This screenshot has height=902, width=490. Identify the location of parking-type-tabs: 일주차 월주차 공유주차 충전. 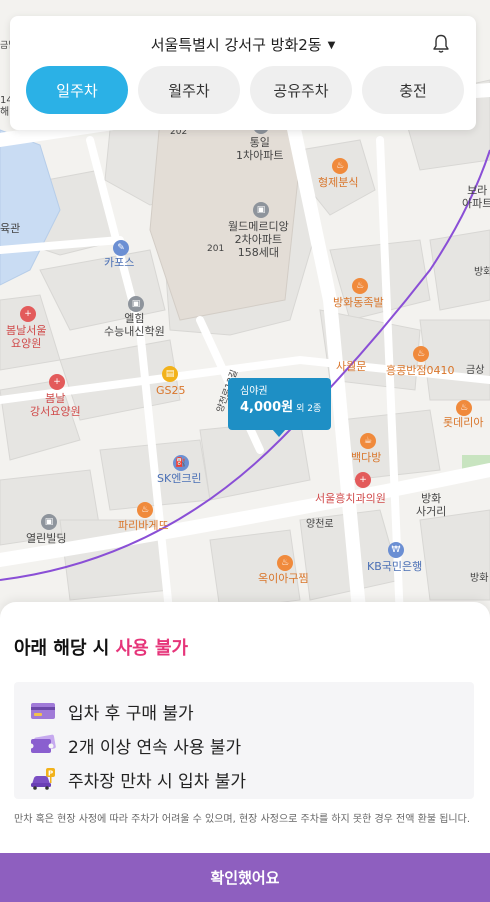
(245, 90).